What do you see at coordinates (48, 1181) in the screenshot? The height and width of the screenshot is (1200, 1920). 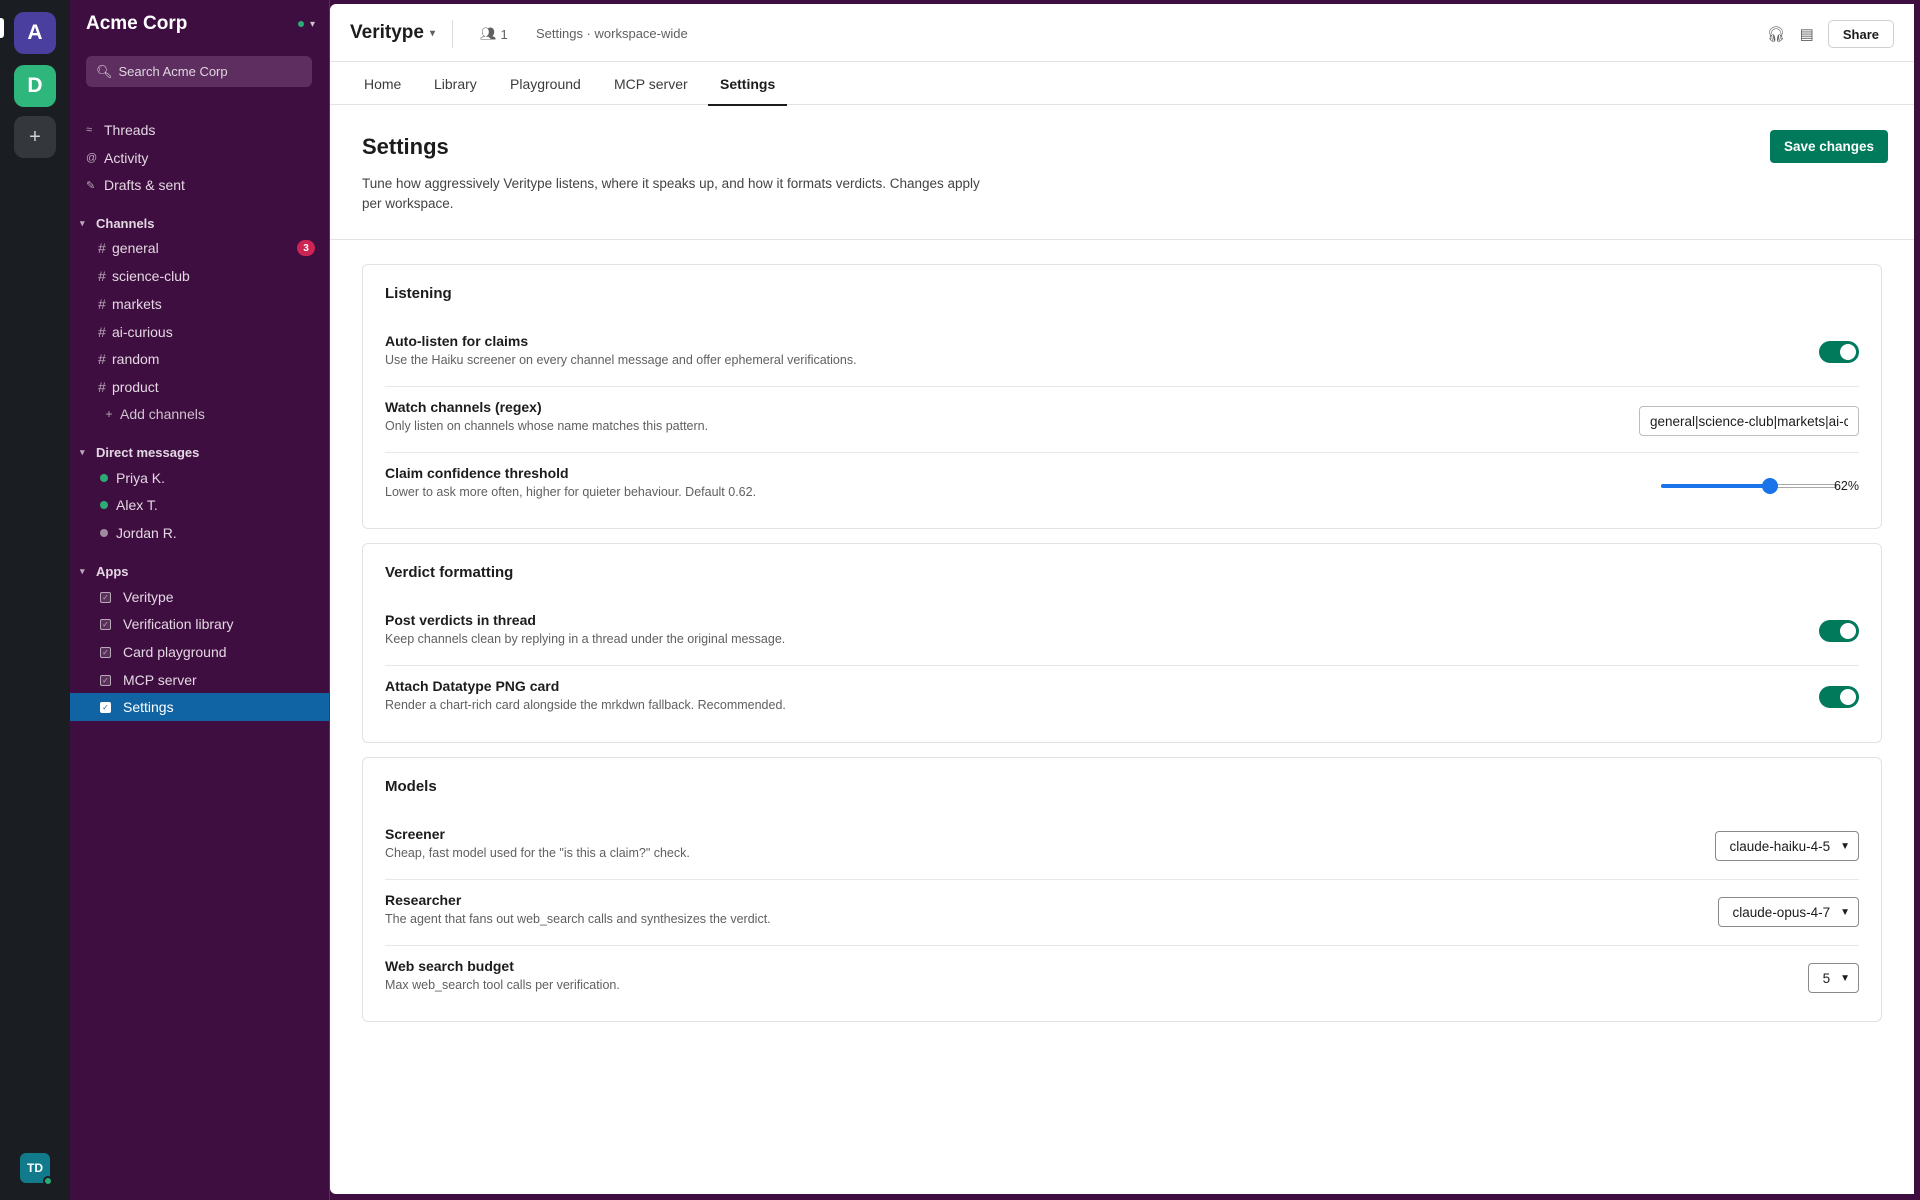 I see `user-online-status` at bounding box center [48, 1181].